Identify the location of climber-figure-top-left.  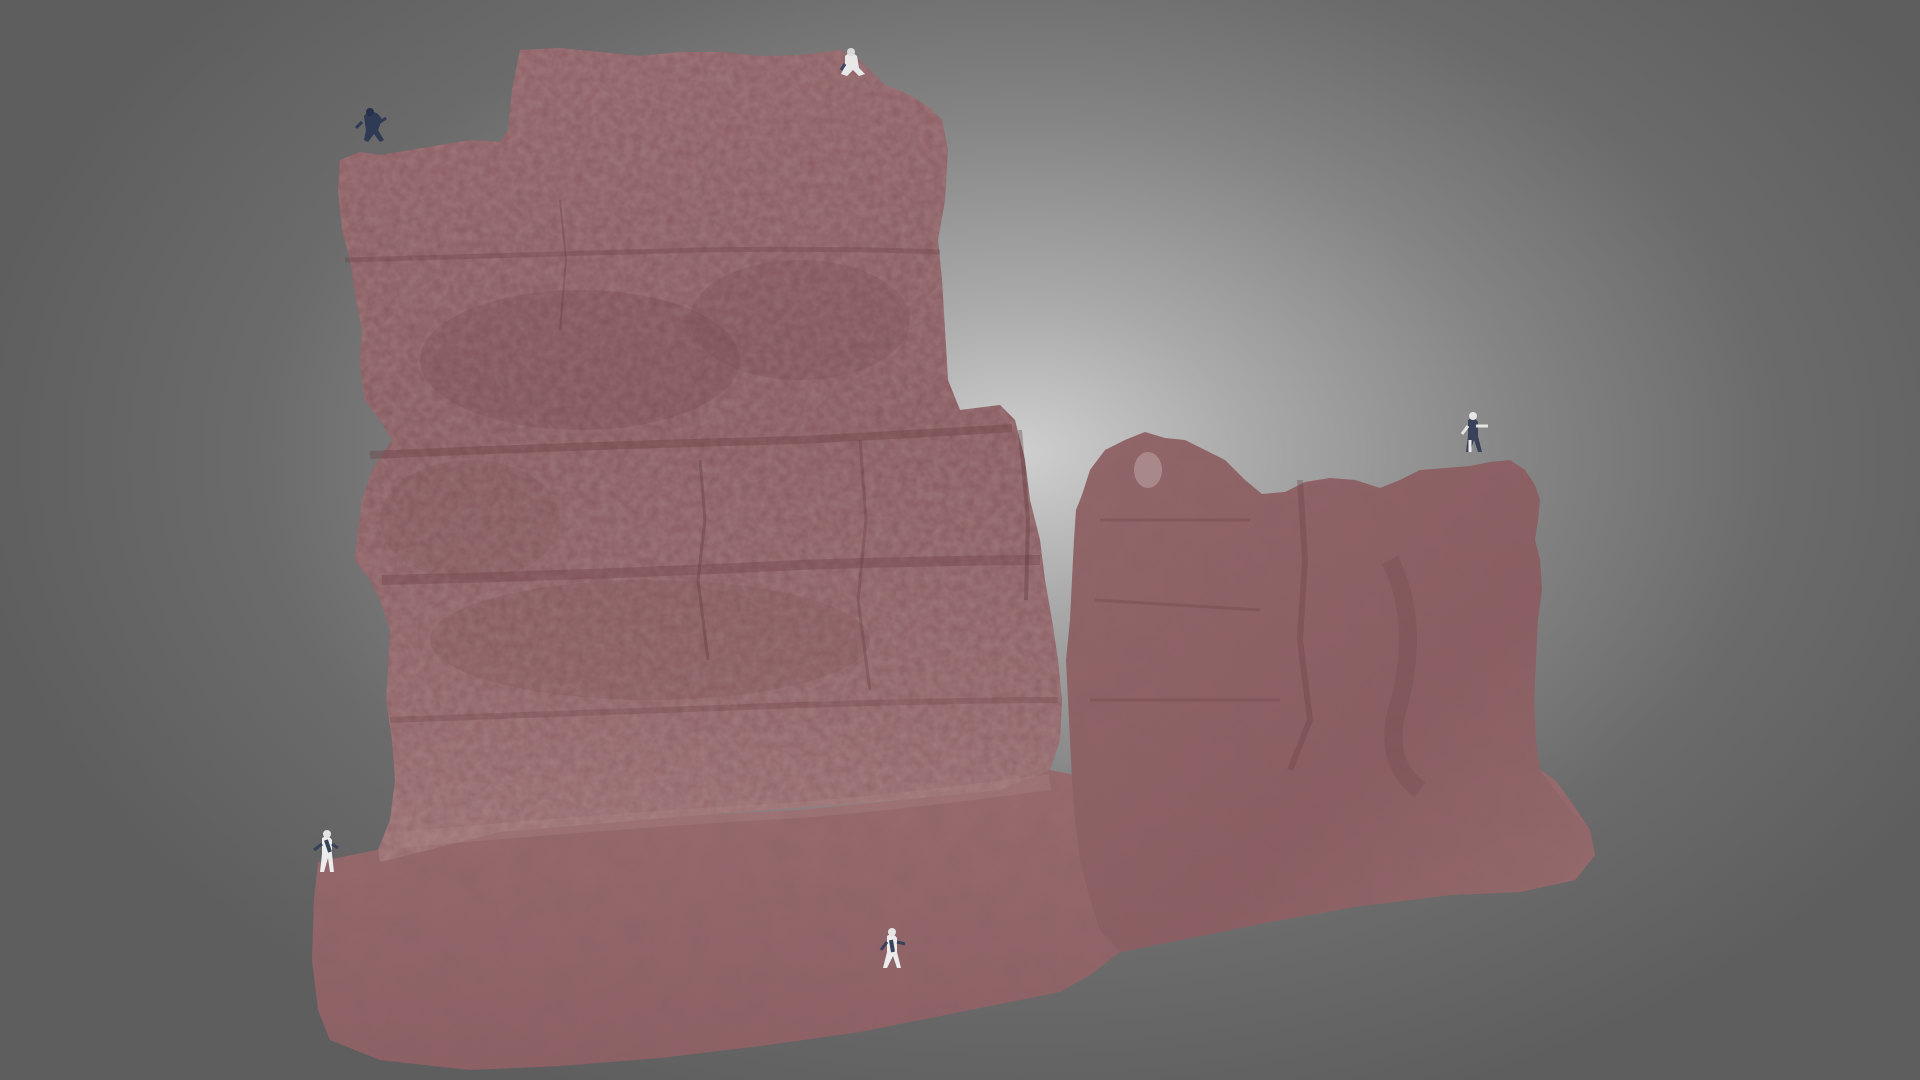
(370, 125).